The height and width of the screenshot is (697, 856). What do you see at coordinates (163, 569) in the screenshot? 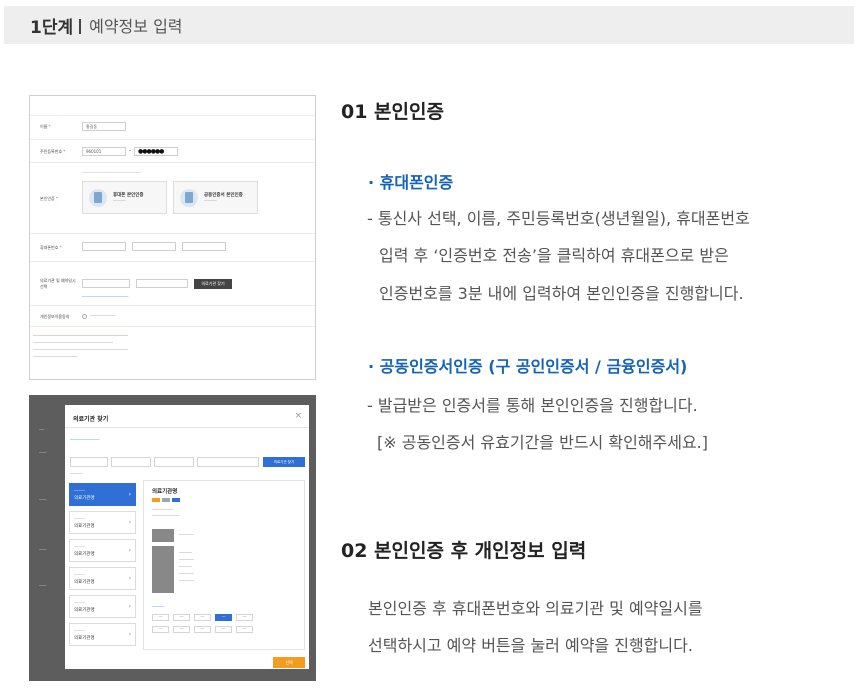
I see `detail-hours-label` at bounding box center [163, 569].